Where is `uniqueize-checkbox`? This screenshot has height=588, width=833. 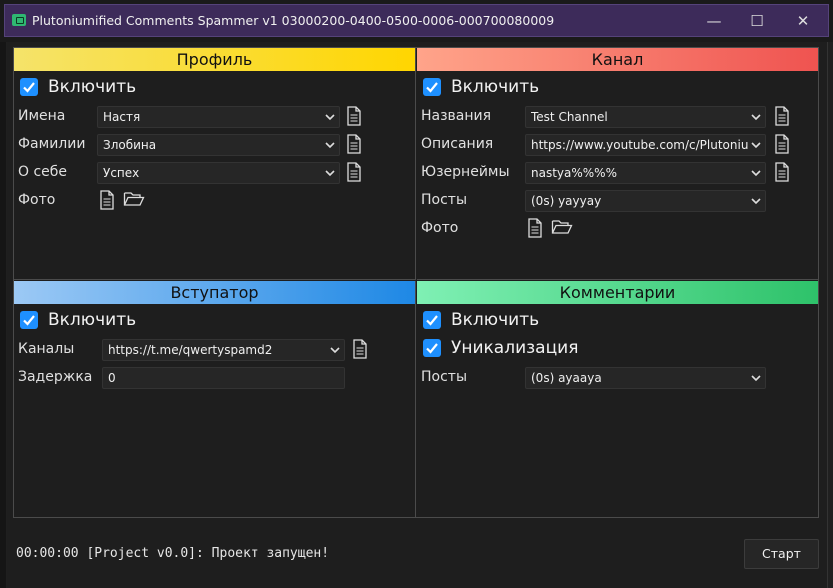 uniqueize-checkbox is located at coordinates (432, 348).